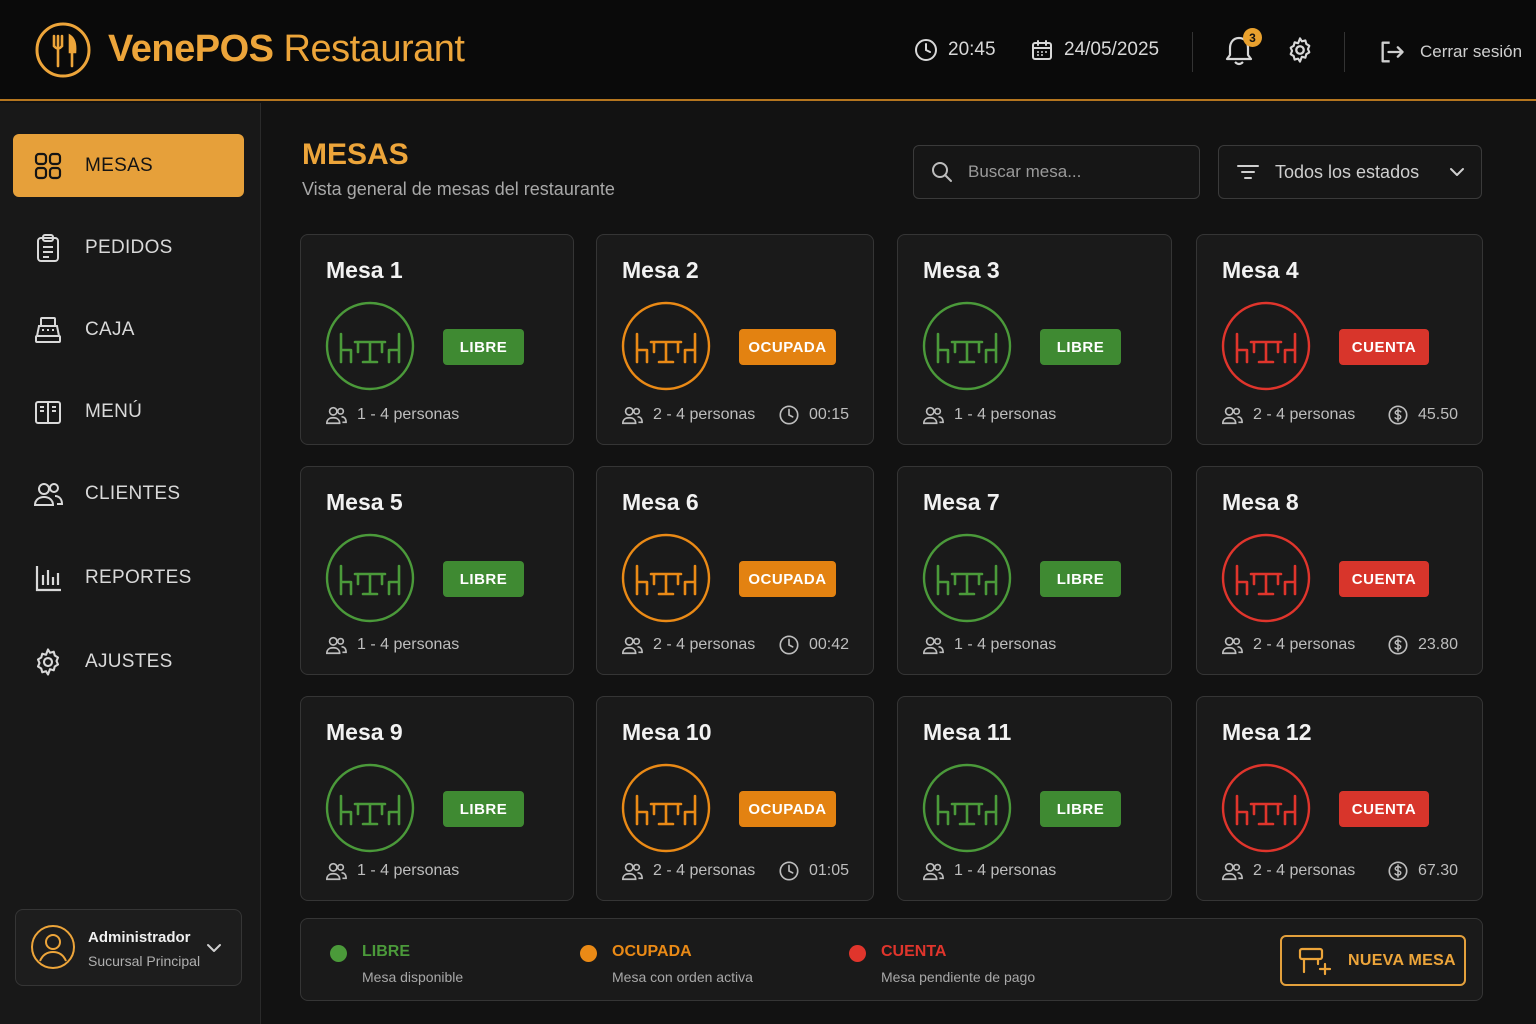 The image size is (1536, 1024). What do you see at coordinates (1315, 961) in the screenshot?
I see `add-table-icon` at bounding box center [1315, 961].